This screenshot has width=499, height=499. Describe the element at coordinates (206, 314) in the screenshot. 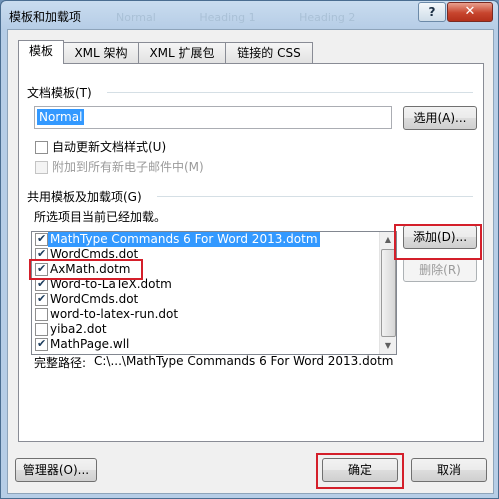

I see `list-item: word-to-latex-run.dot` at that location.